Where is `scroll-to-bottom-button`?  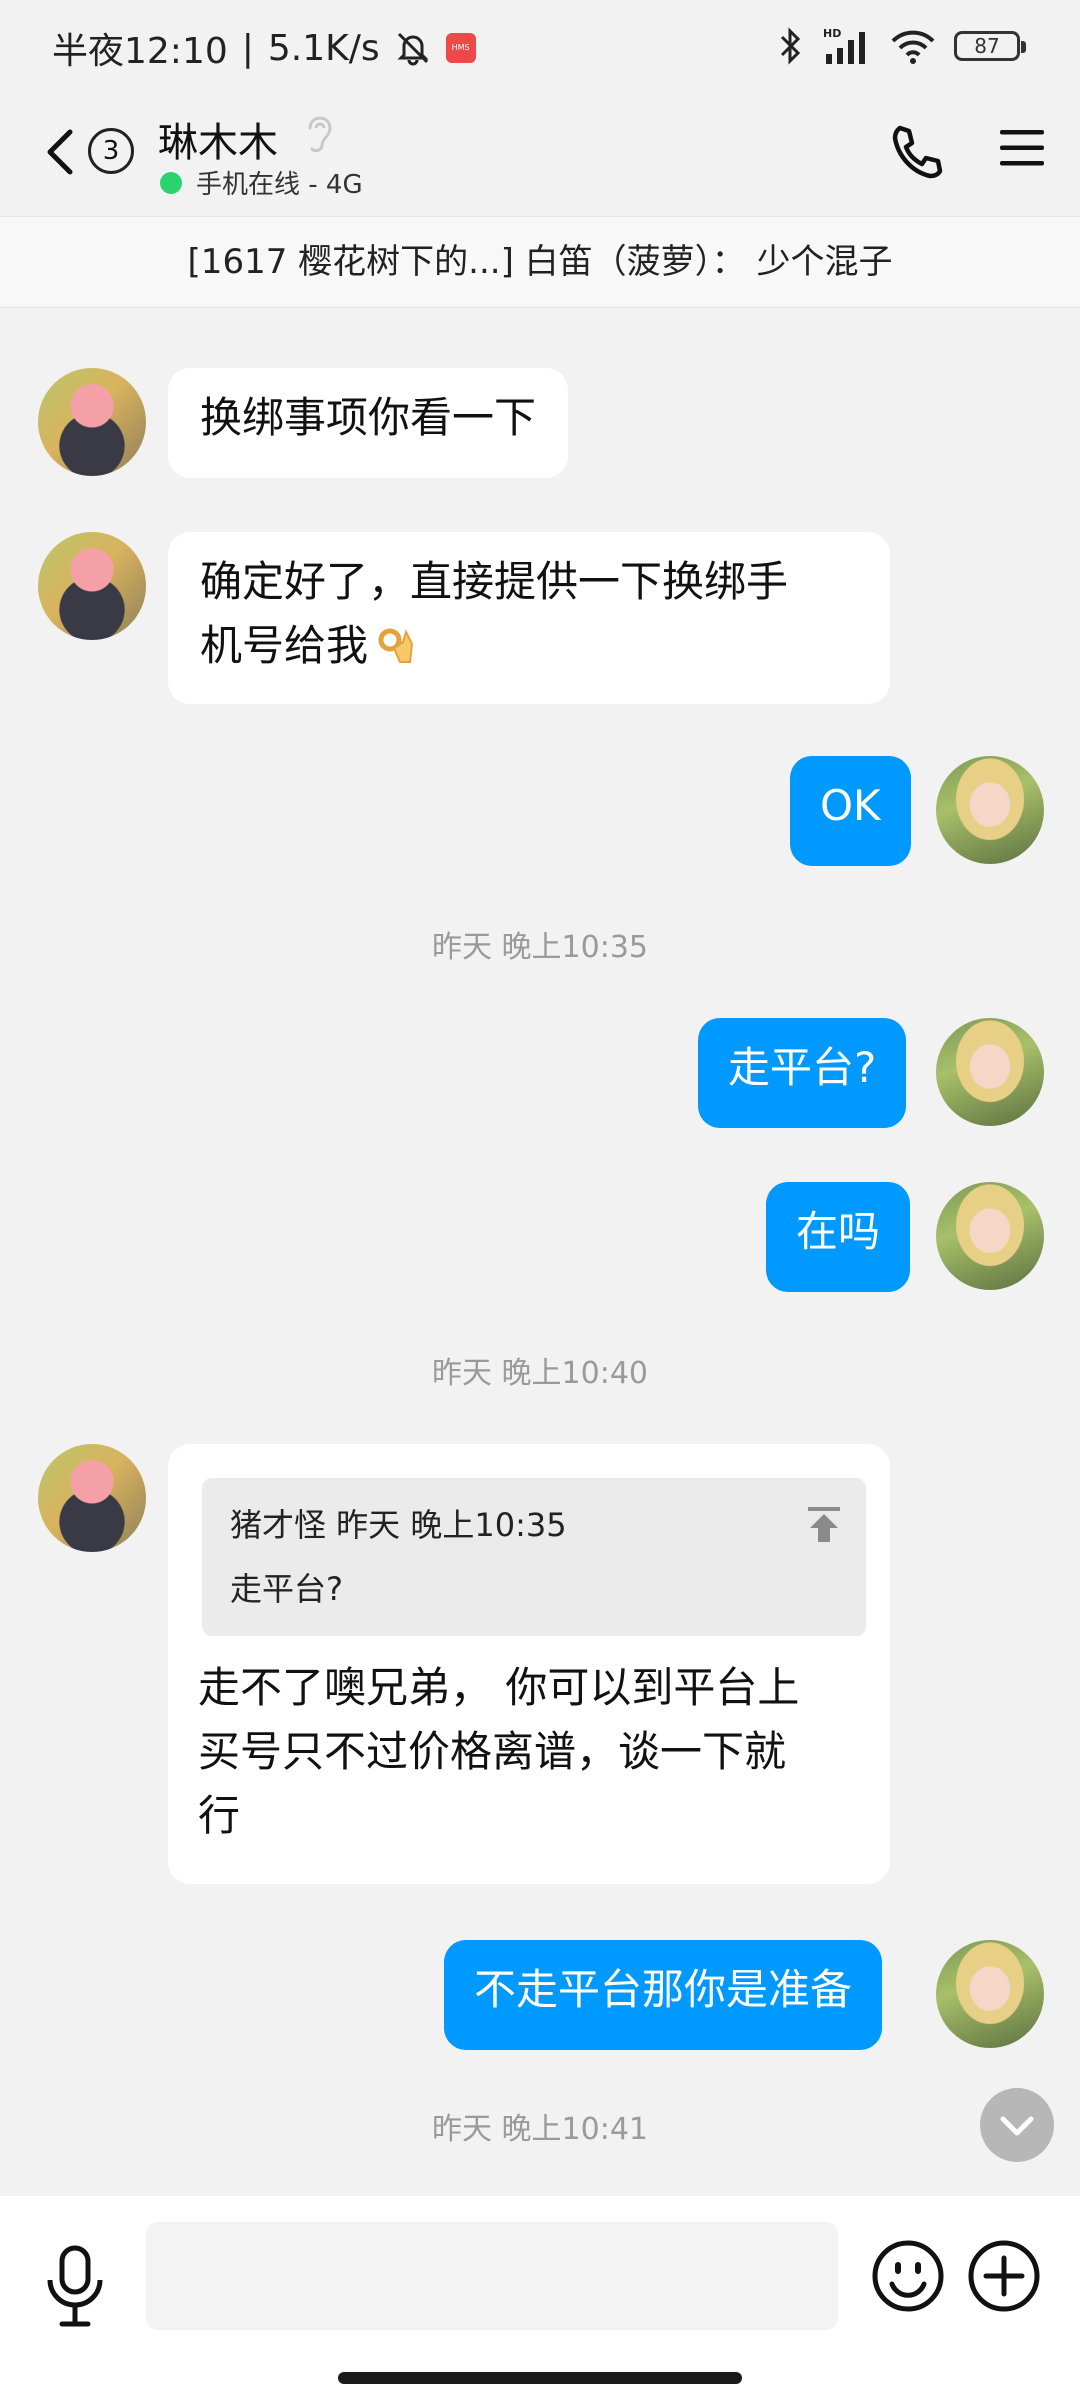 scroll-to-bottom-button is located at coordinates (1017, 2125).